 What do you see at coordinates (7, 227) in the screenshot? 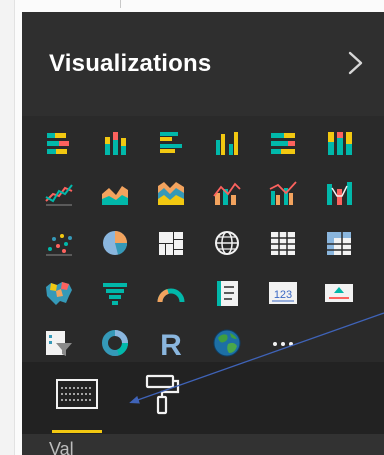
I see `left-canvas-edge` at bounding box center [7, 227].